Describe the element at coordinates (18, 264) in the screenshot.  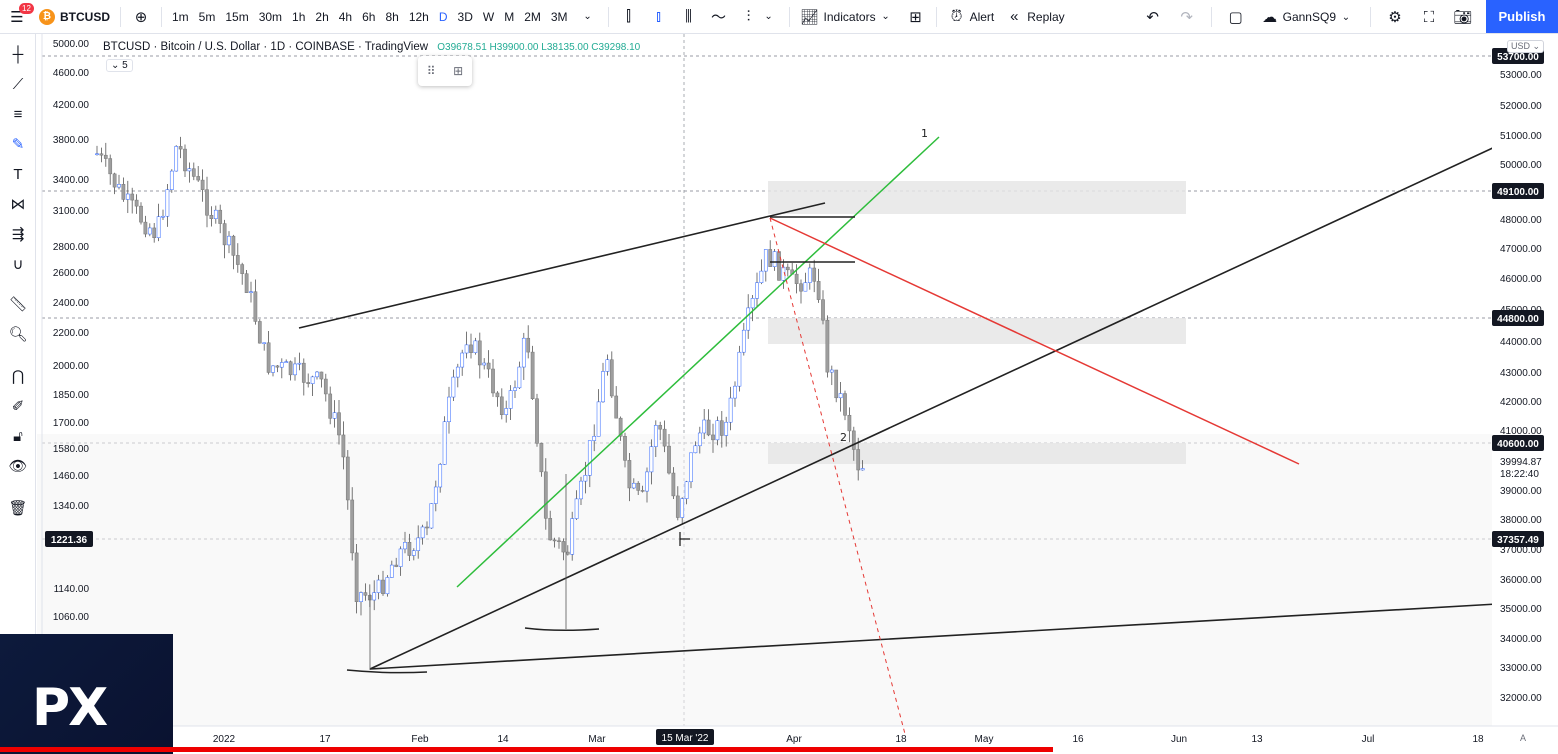
I see `magnet-tool: ∪` at that location.